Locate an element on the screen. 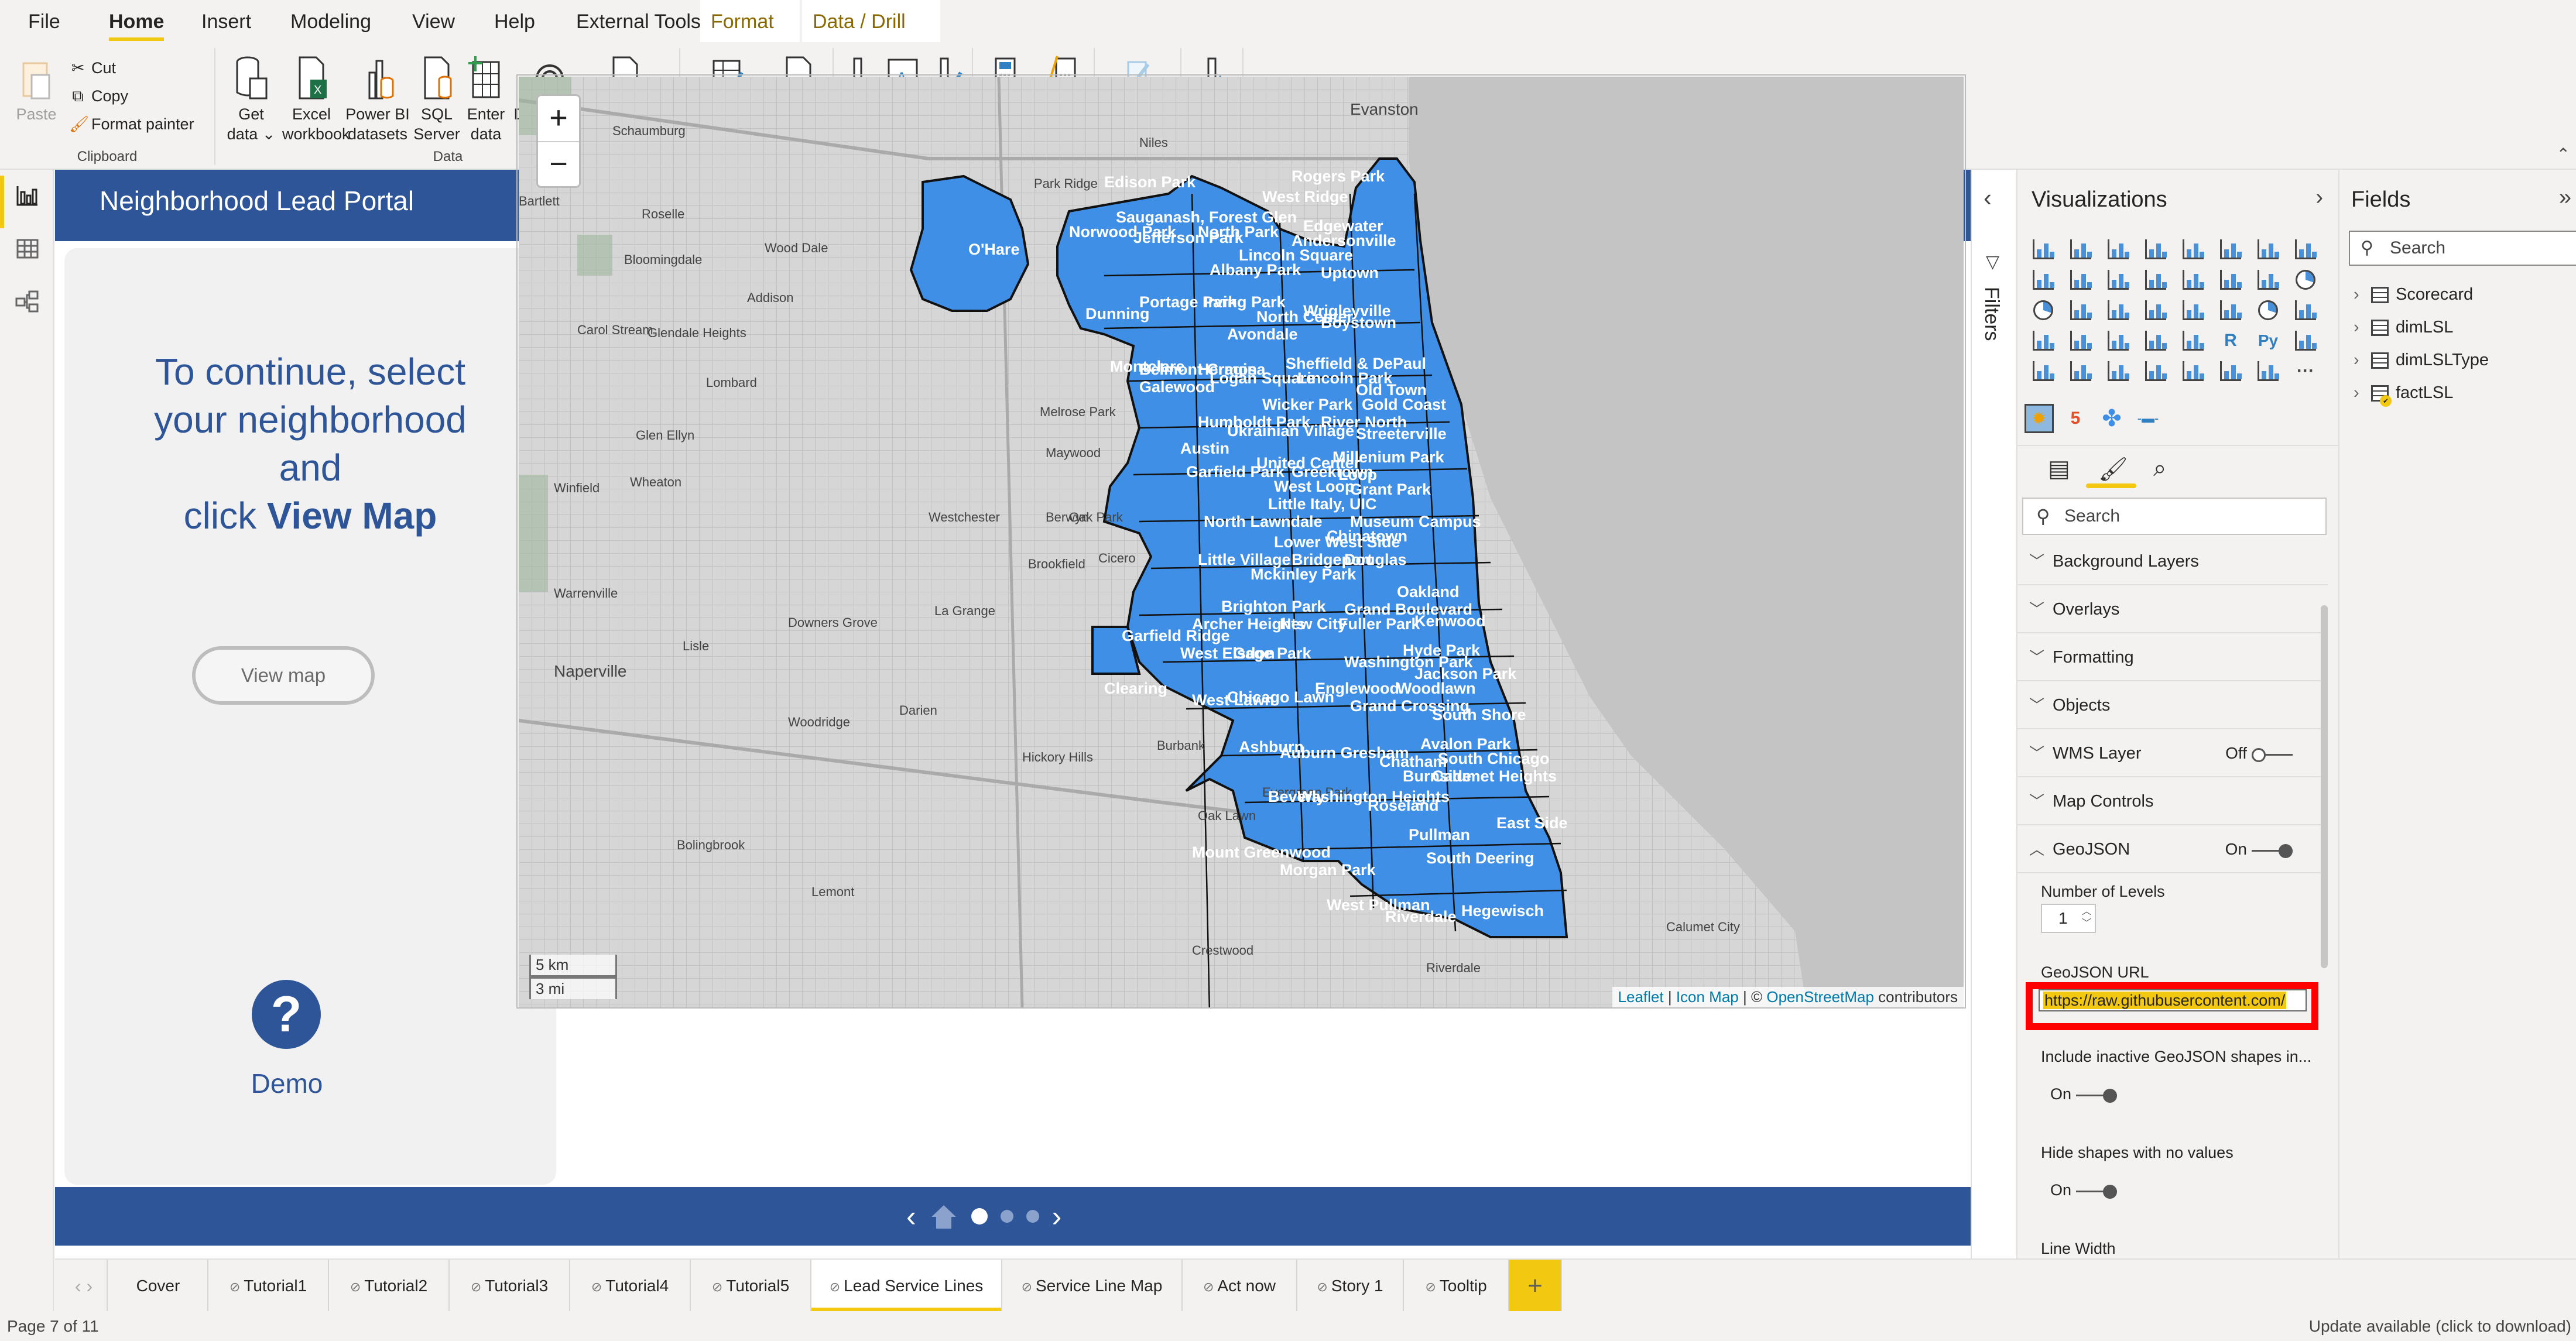 This screenshot has height=1341, width=2576. section-wms-layer: ﹀ WMS Layer Off is located at coordinates (2172, 753).